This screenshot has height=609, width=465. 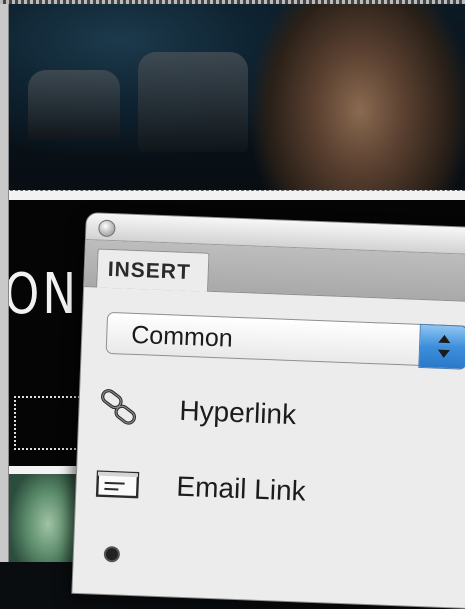 What do you see at coordinates (241, 488) in the screenshot?
I see `insert-item-label: Email Link` at bounding box center [241, 488].